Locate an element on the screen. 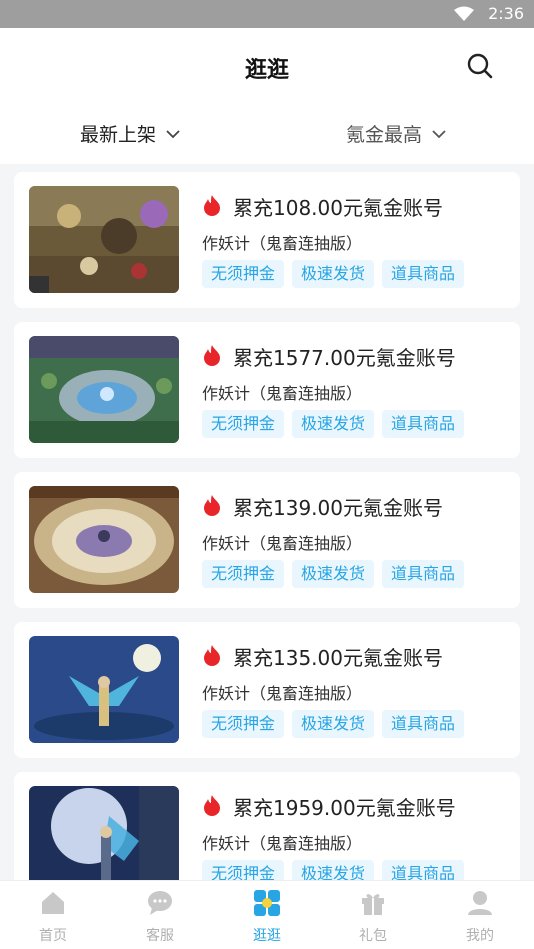 This screenshot has width=534, height=949. header: 逛逛 is located at coordinates (267, 68).